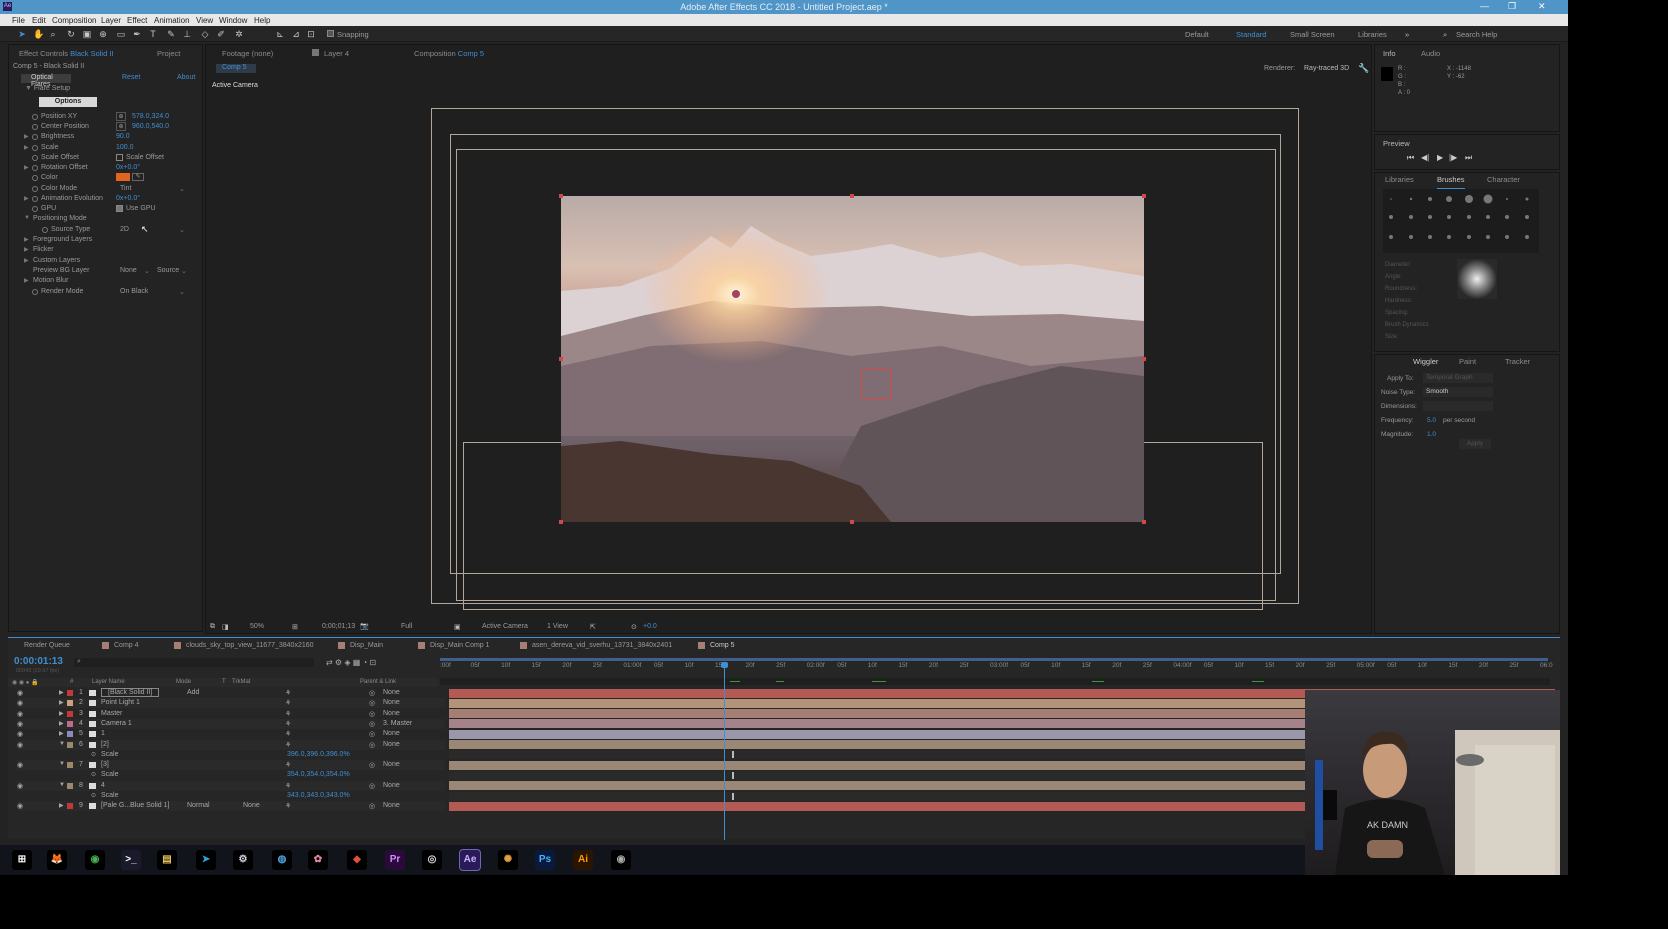 This screenshot has height=929, width=1668. I want to click on taskbar-premiere-icon: Pr, so click(395, 860).